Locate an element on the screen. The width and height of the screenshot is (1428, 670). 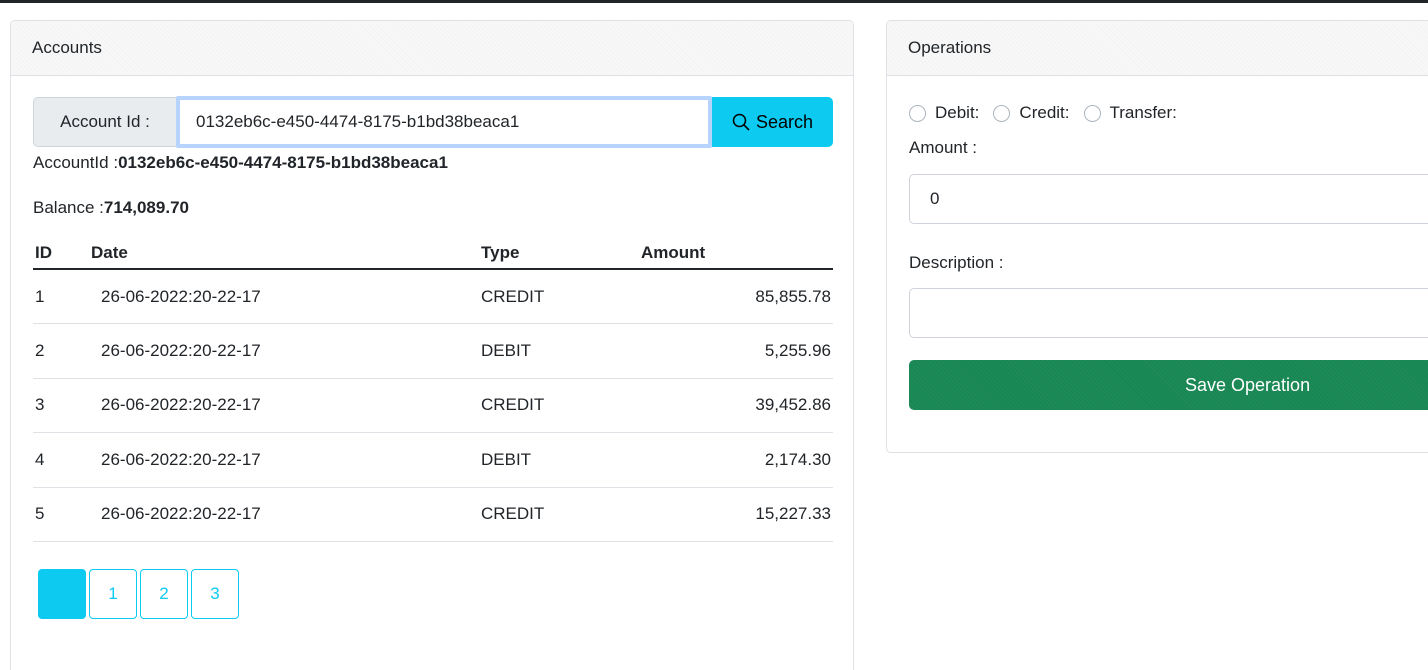
search-button: Search is located at coordinates (772, 122).